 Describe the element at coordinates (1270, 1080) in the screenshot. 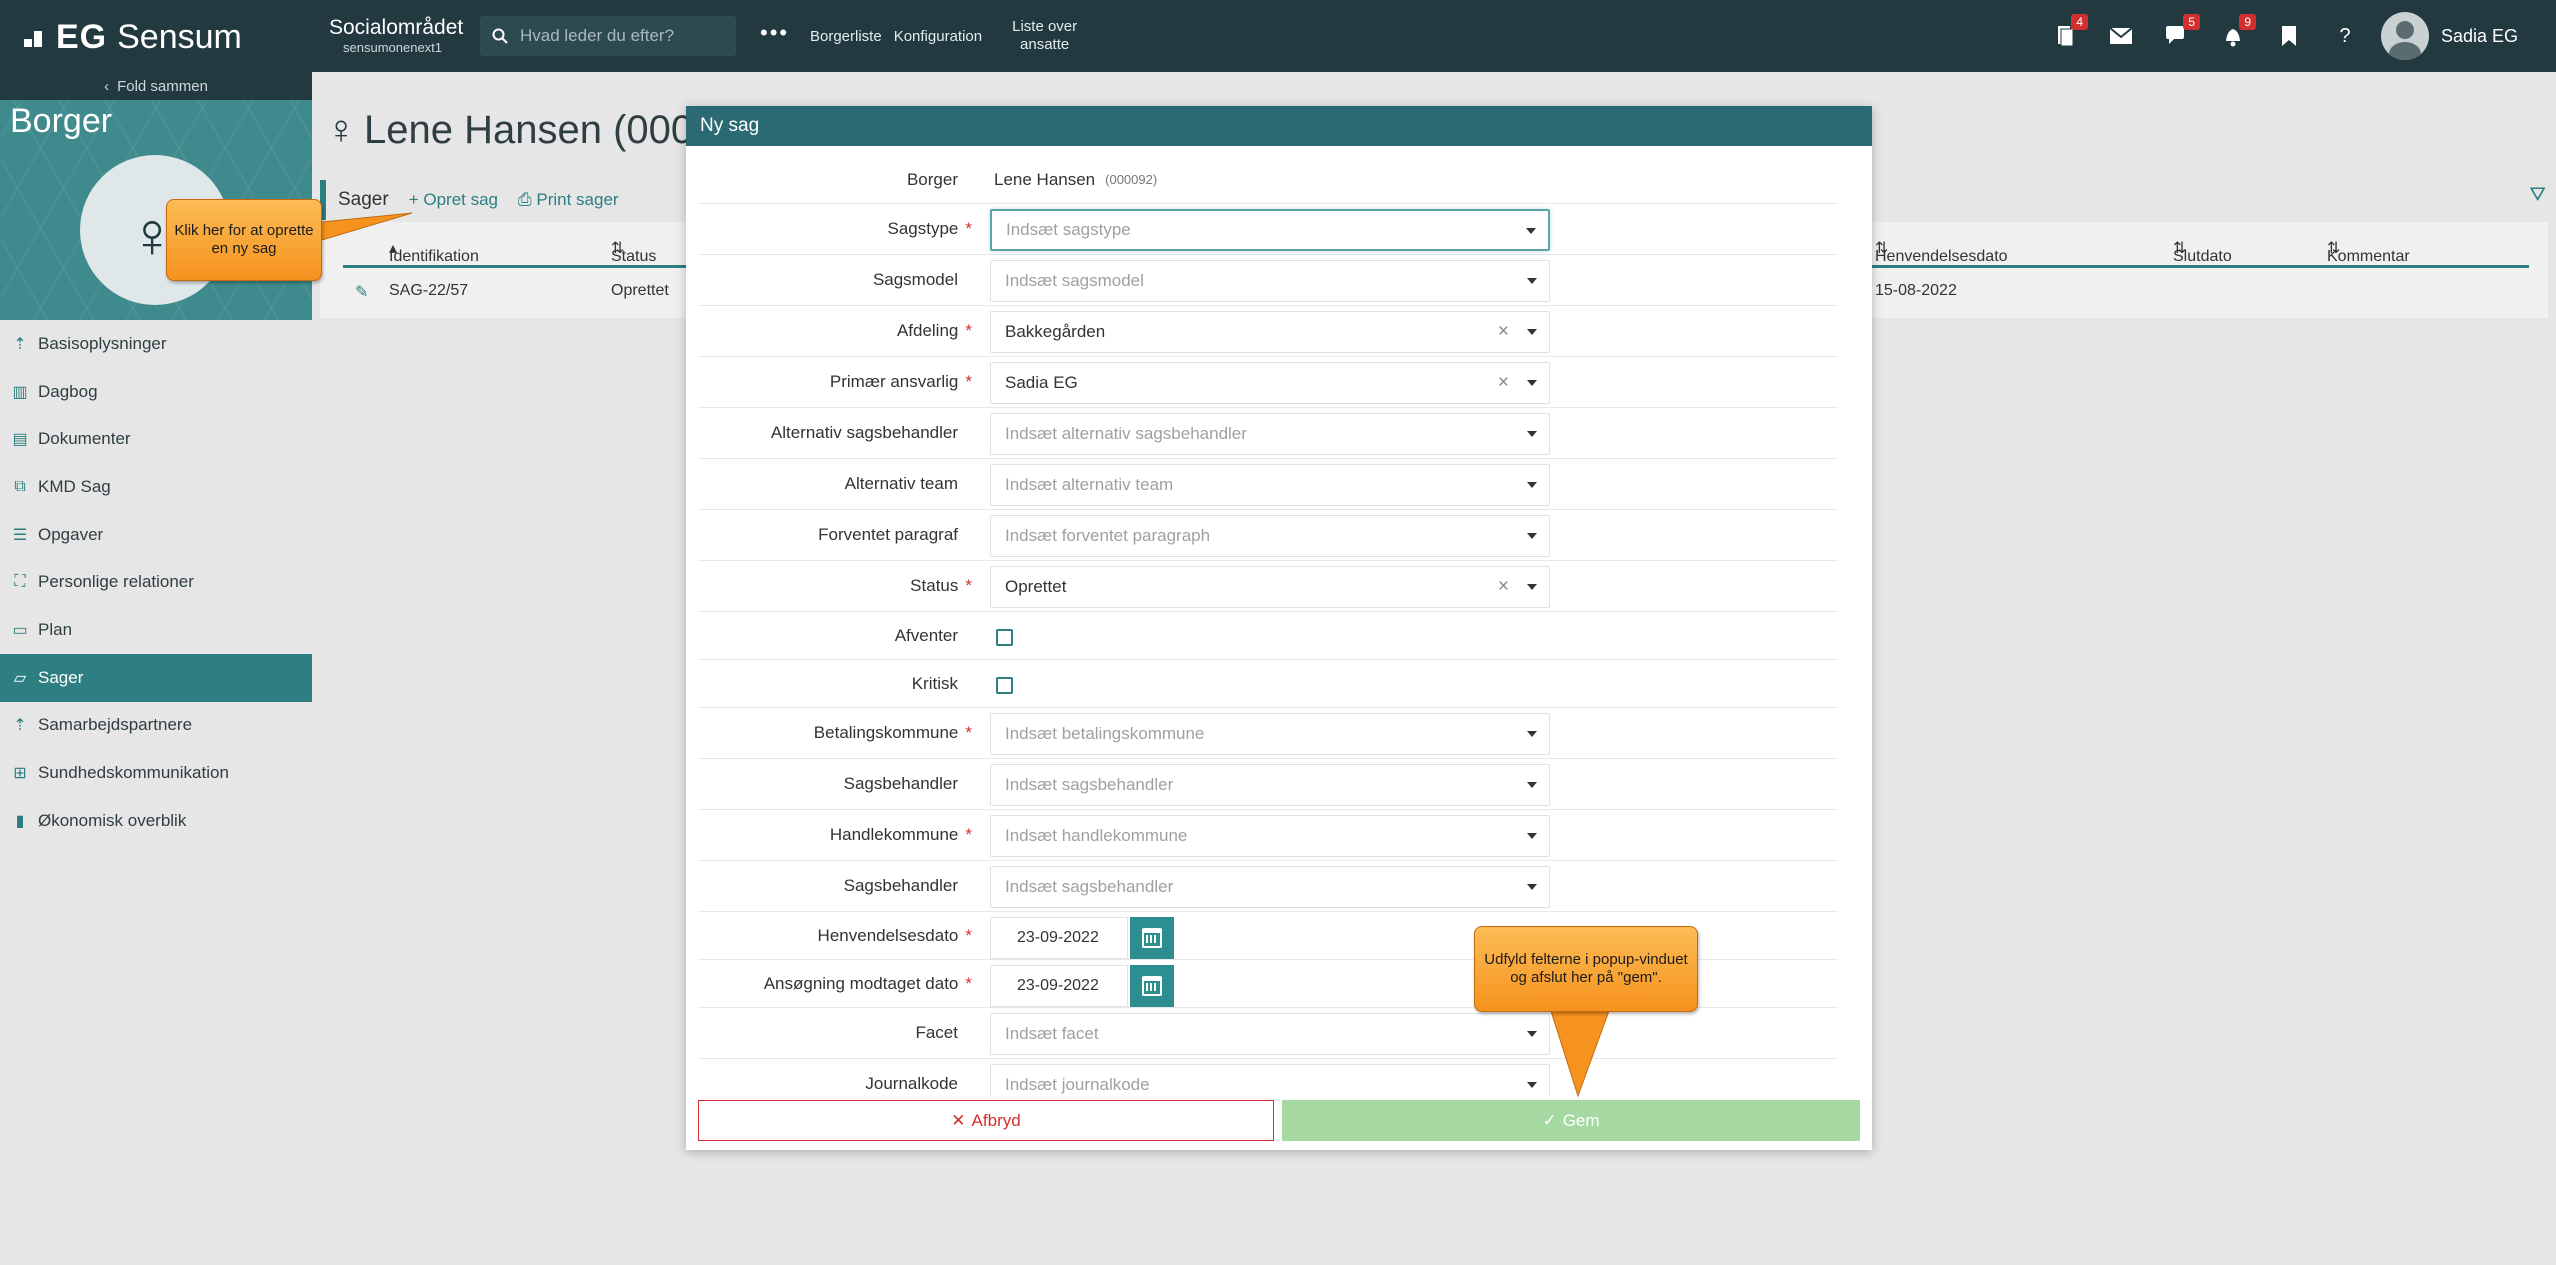

I see `journalkode-select: Indsæt journalkode` at that location.